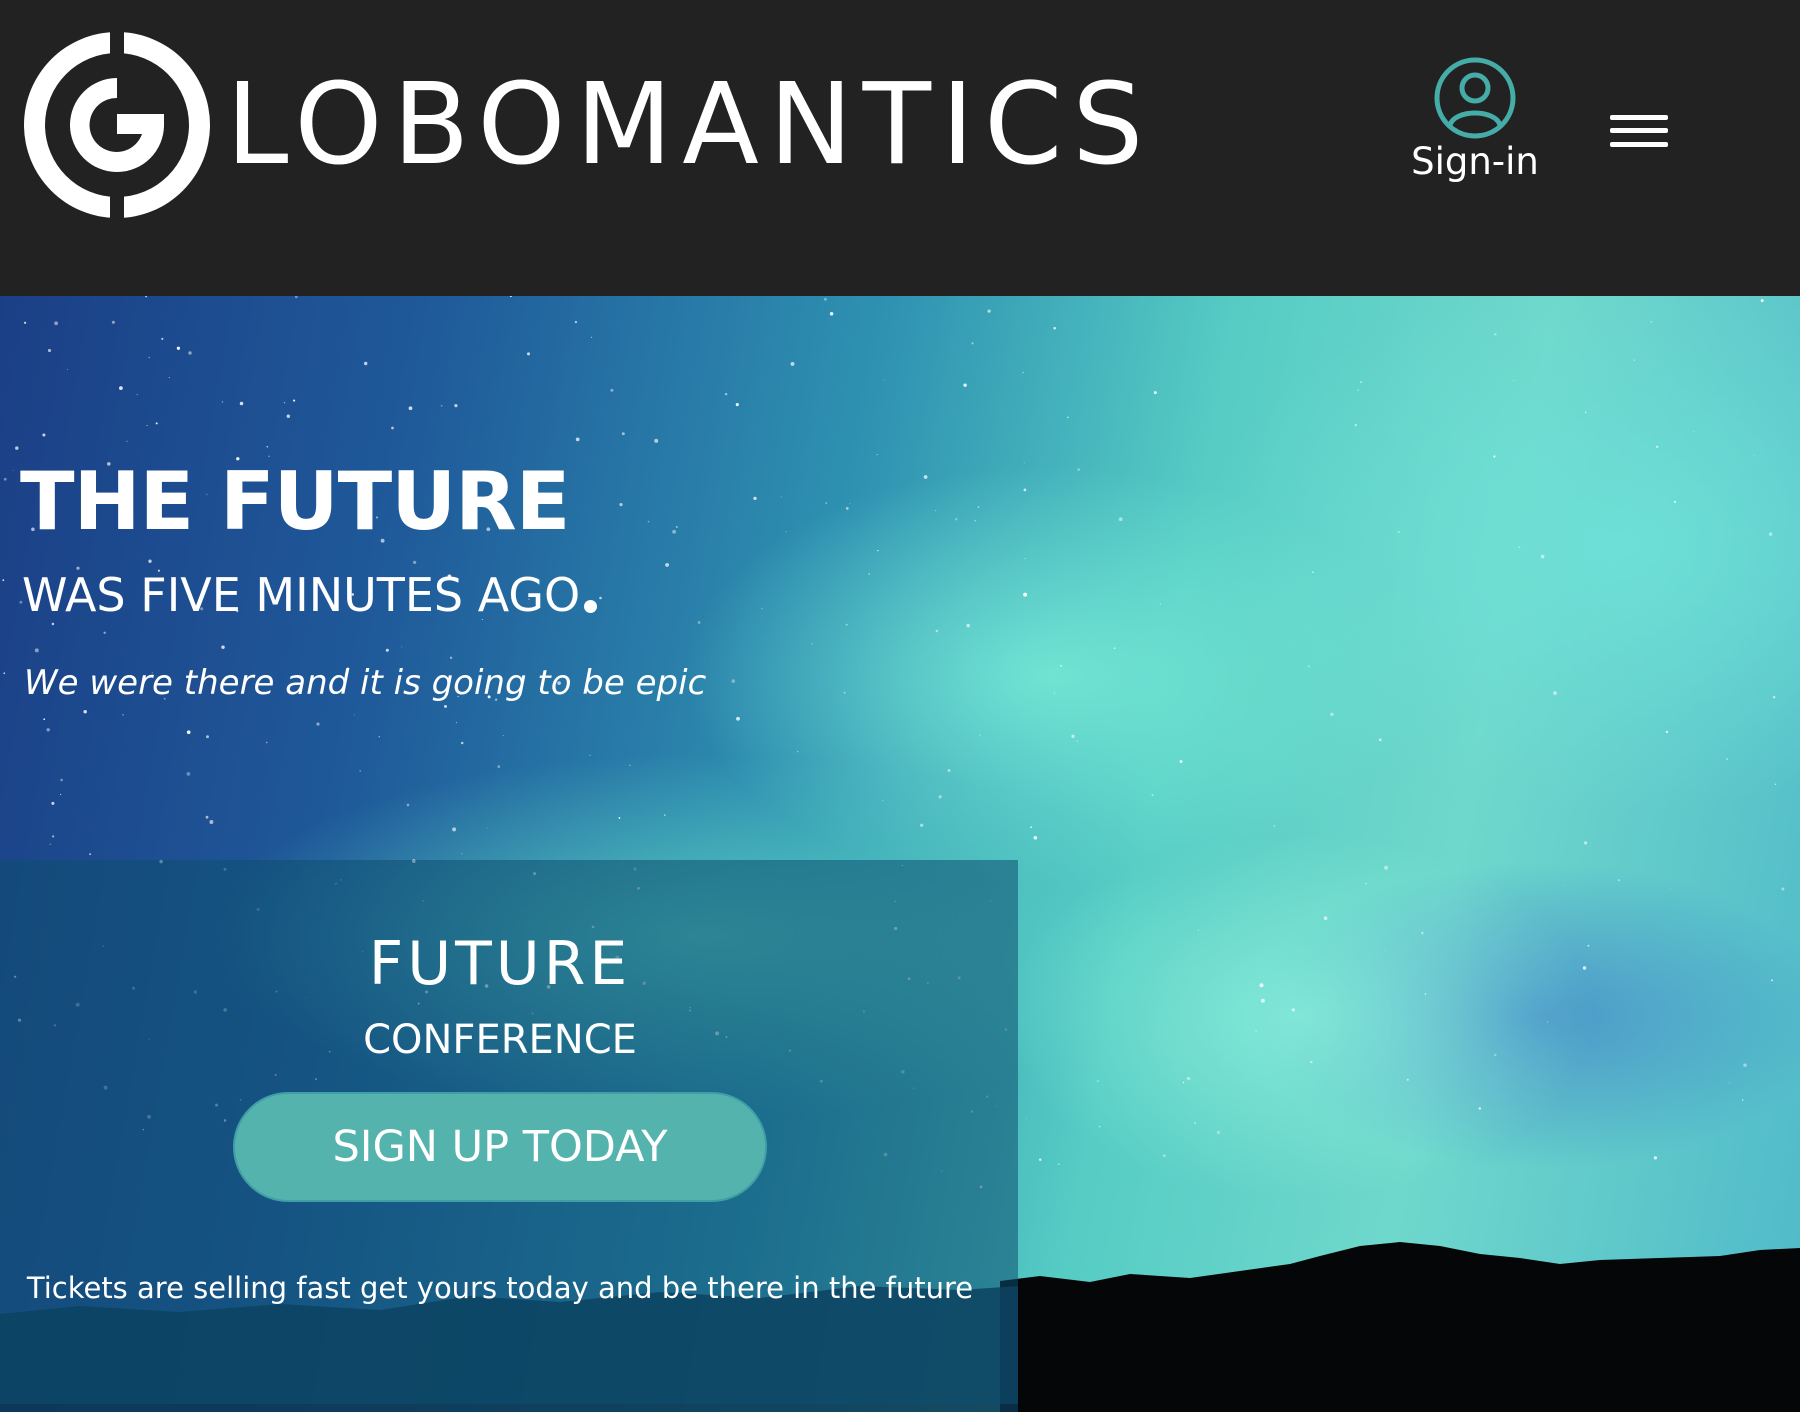 The width and height of the screenshot is (1800, 1412). I want to click on hero-subtitle-text: WAS FIVE MINUTES AGO, so click(301, 595).